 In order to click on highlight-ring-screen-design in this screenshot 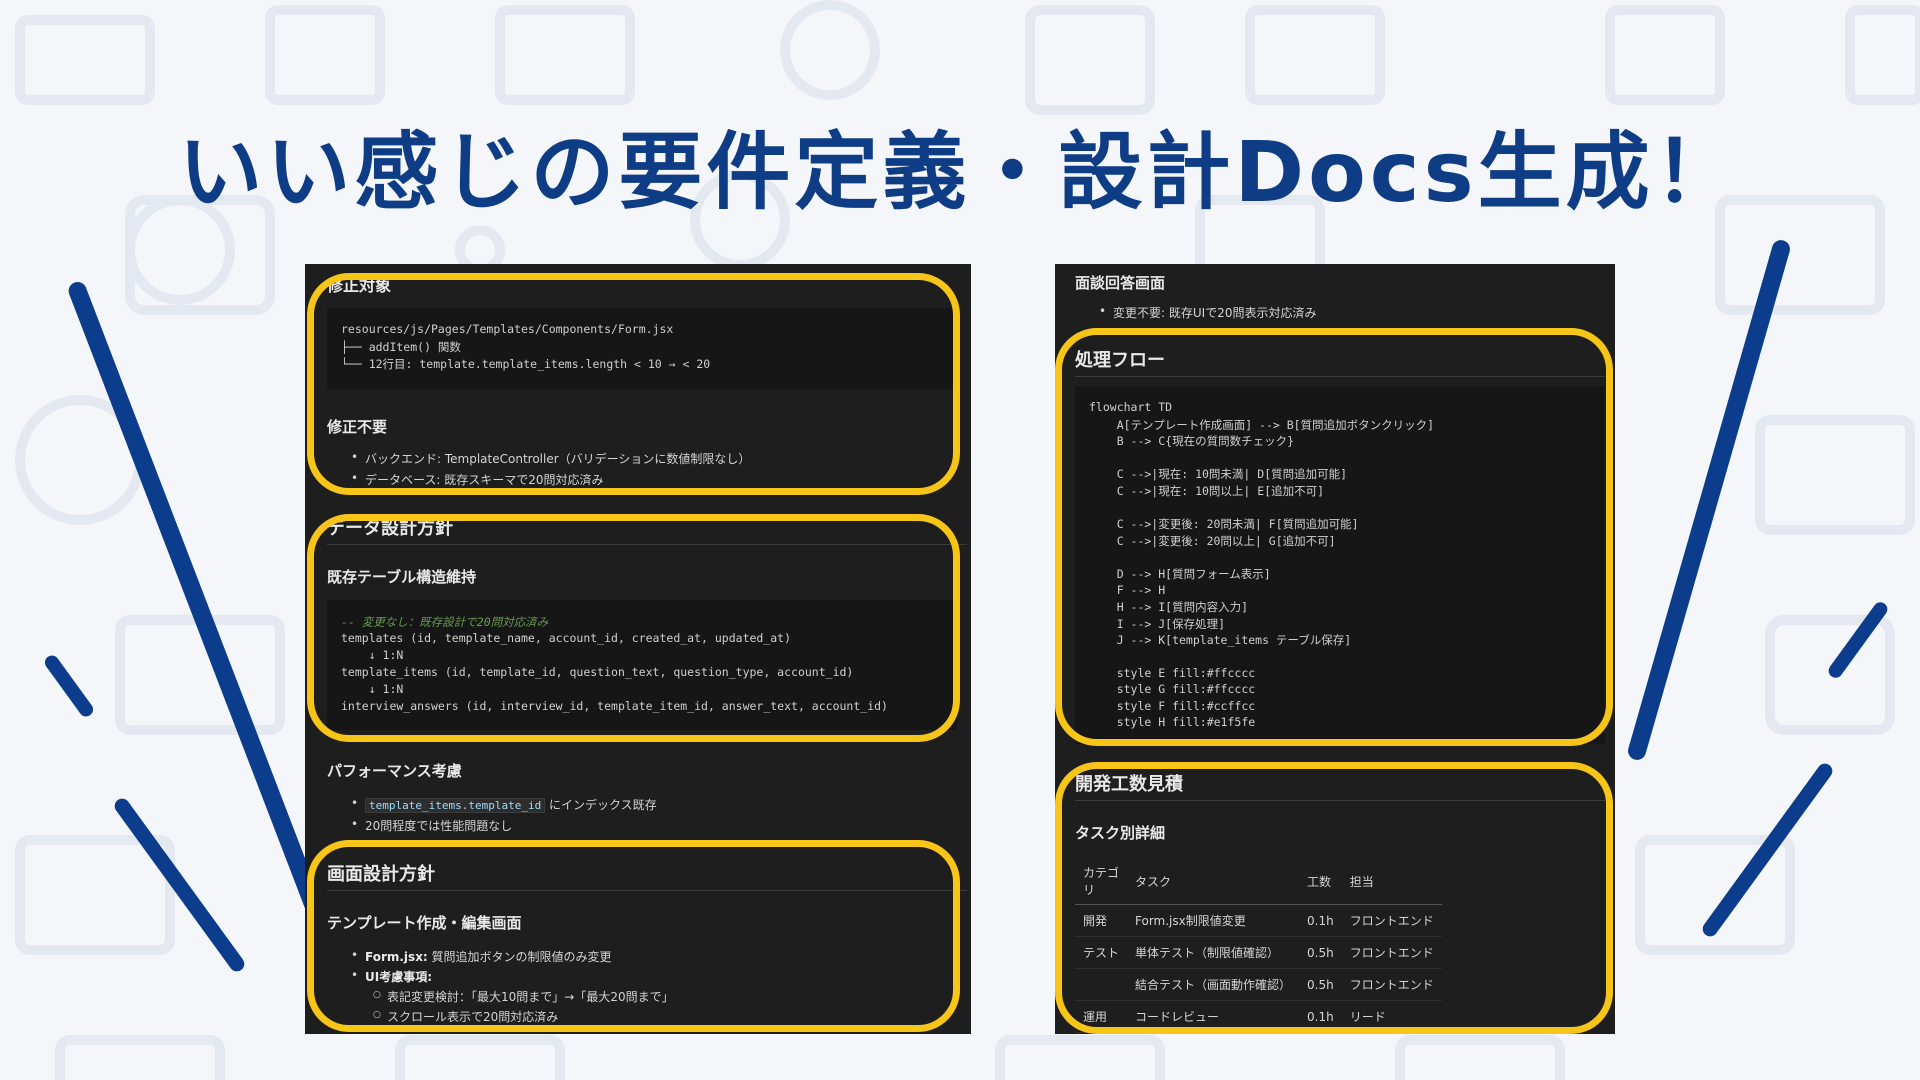, I will do `click(633, 936)`.